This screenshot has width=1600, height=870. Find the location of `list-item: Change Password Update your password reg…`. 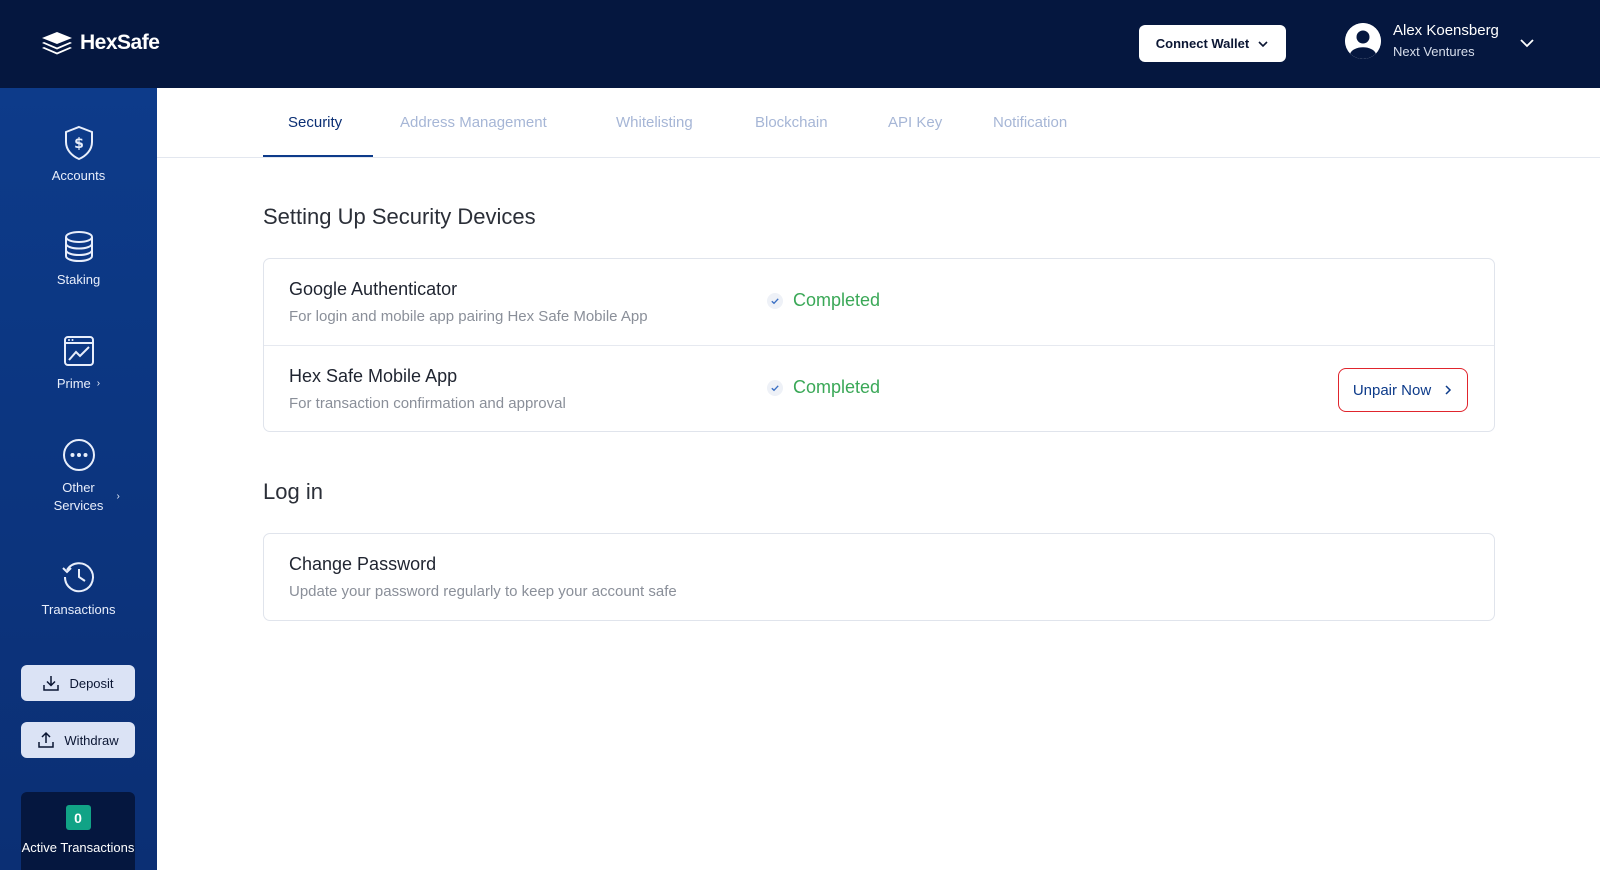

list-item: Change Password Update your password reg… is located at coordinates (879, 577).